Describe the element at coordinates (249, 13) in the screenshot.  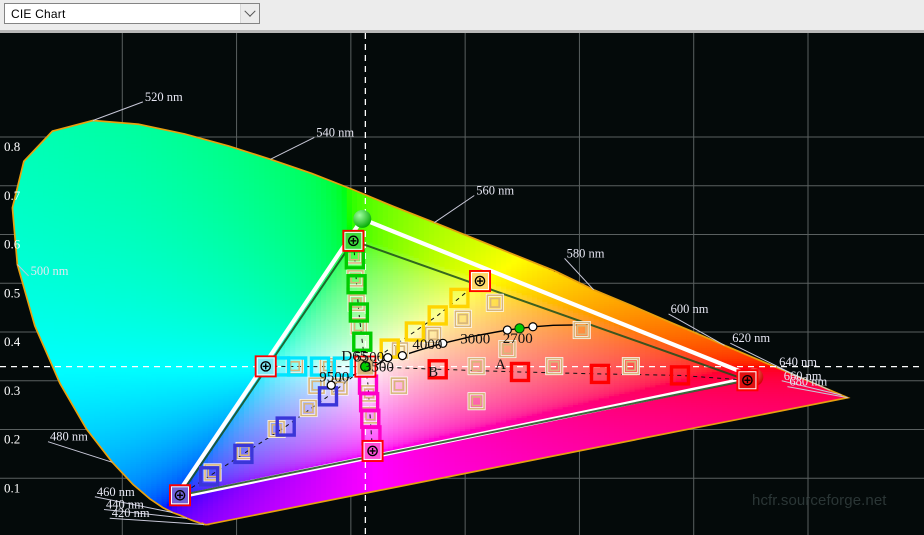
I see `chevron-down-icon` at that location.